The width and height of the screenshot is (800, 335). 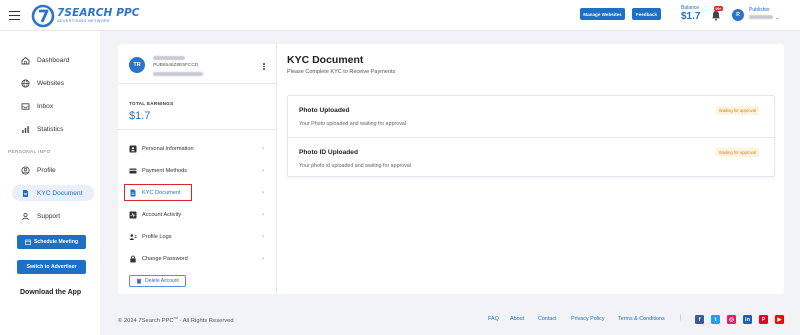 What do you see at coordinates (731, 319) in the screenshot?
I see `instagram-icon: ◎` at bounding box center [731, 319].